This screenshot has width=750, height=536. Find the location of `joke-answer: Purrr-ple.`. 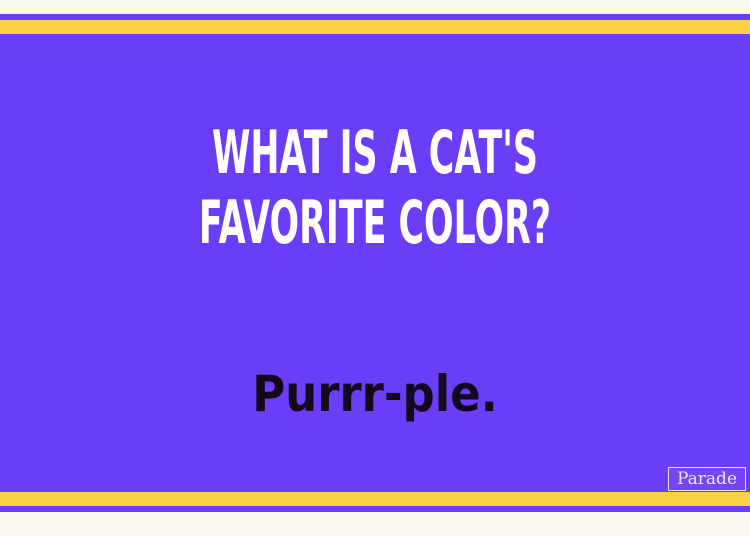

joke-answer: Purrr-ple. is located at coordinates (375, 394).